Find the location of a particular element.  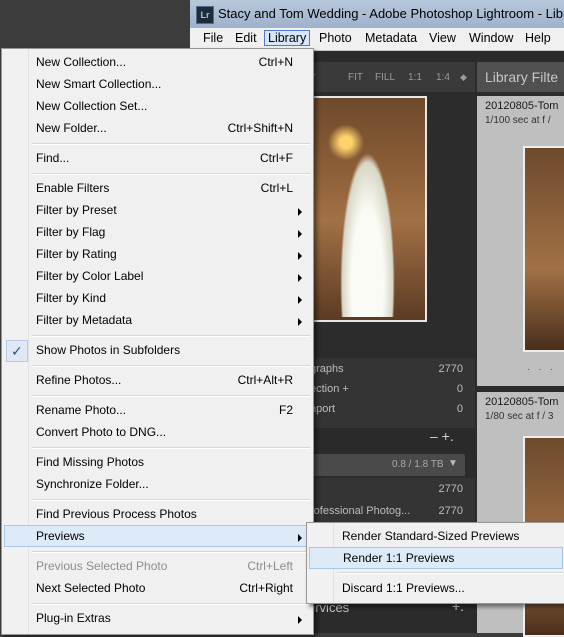

menu-item-find: Find... Ctrl+F is located at coordinates (157, 158).